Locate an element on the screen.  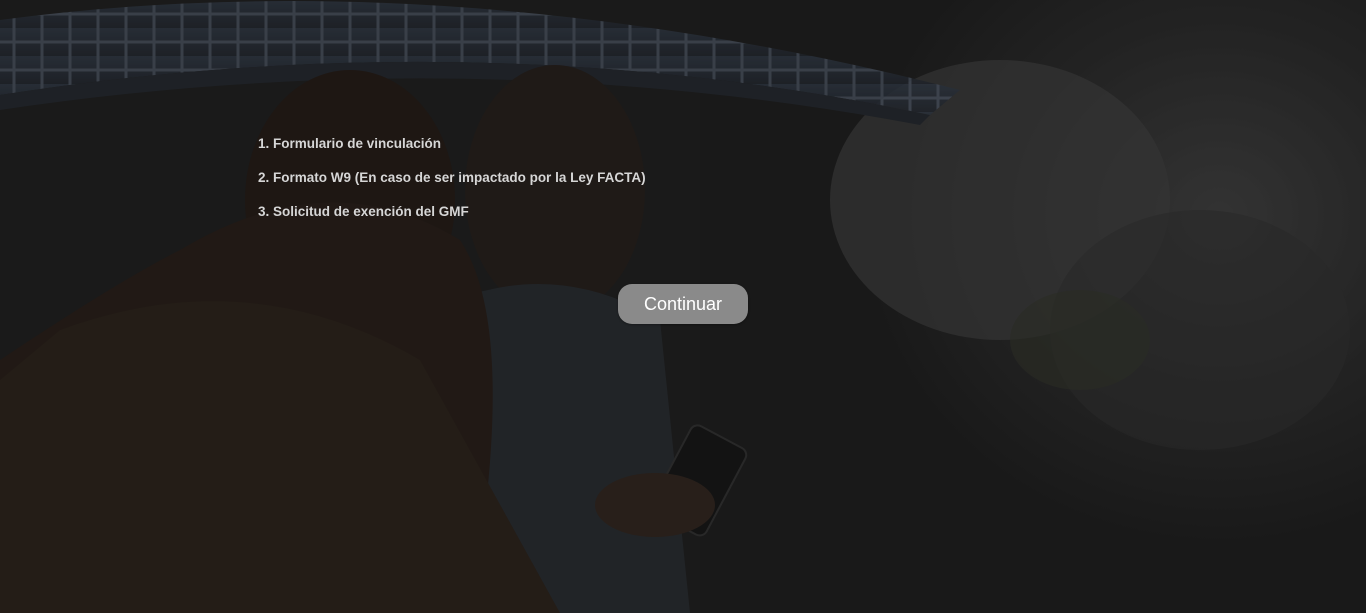
continue-button: Continuar is located at coordinates (683, 304).